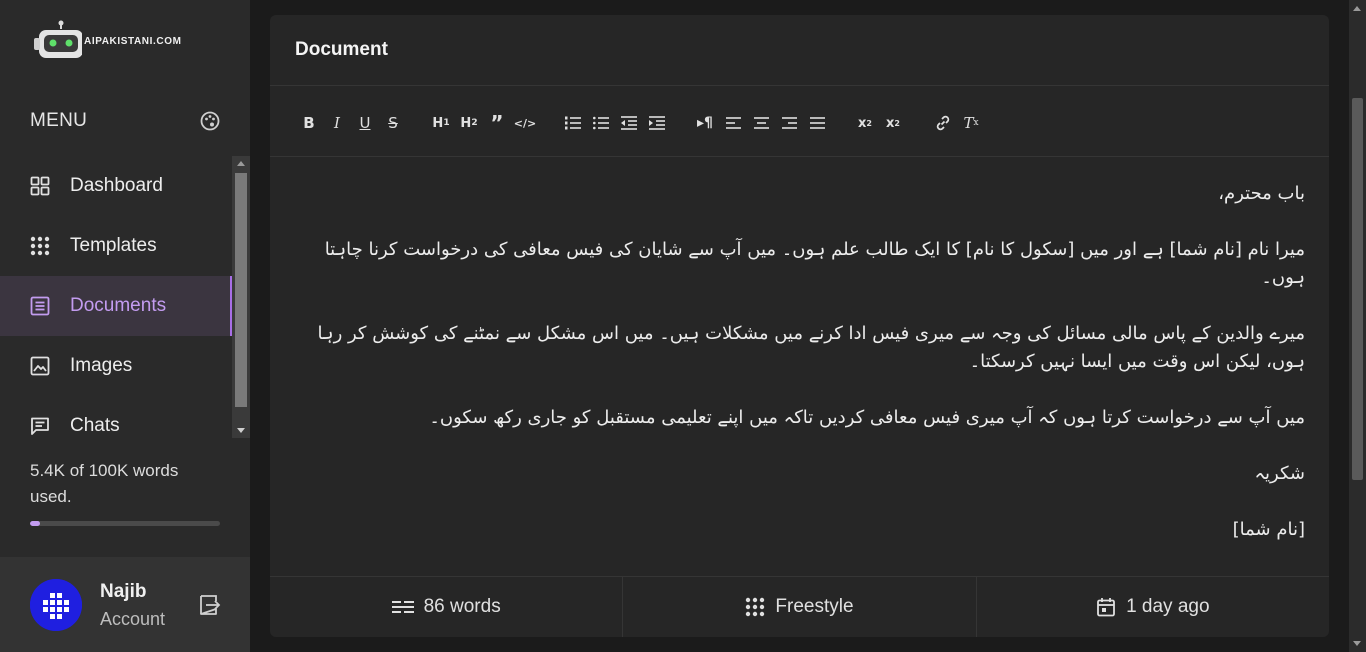 This screenshot has height=652, width=1366. Describe the element at coordinates (210, 121) in the screenshot. I see `palette-icon` at that location.